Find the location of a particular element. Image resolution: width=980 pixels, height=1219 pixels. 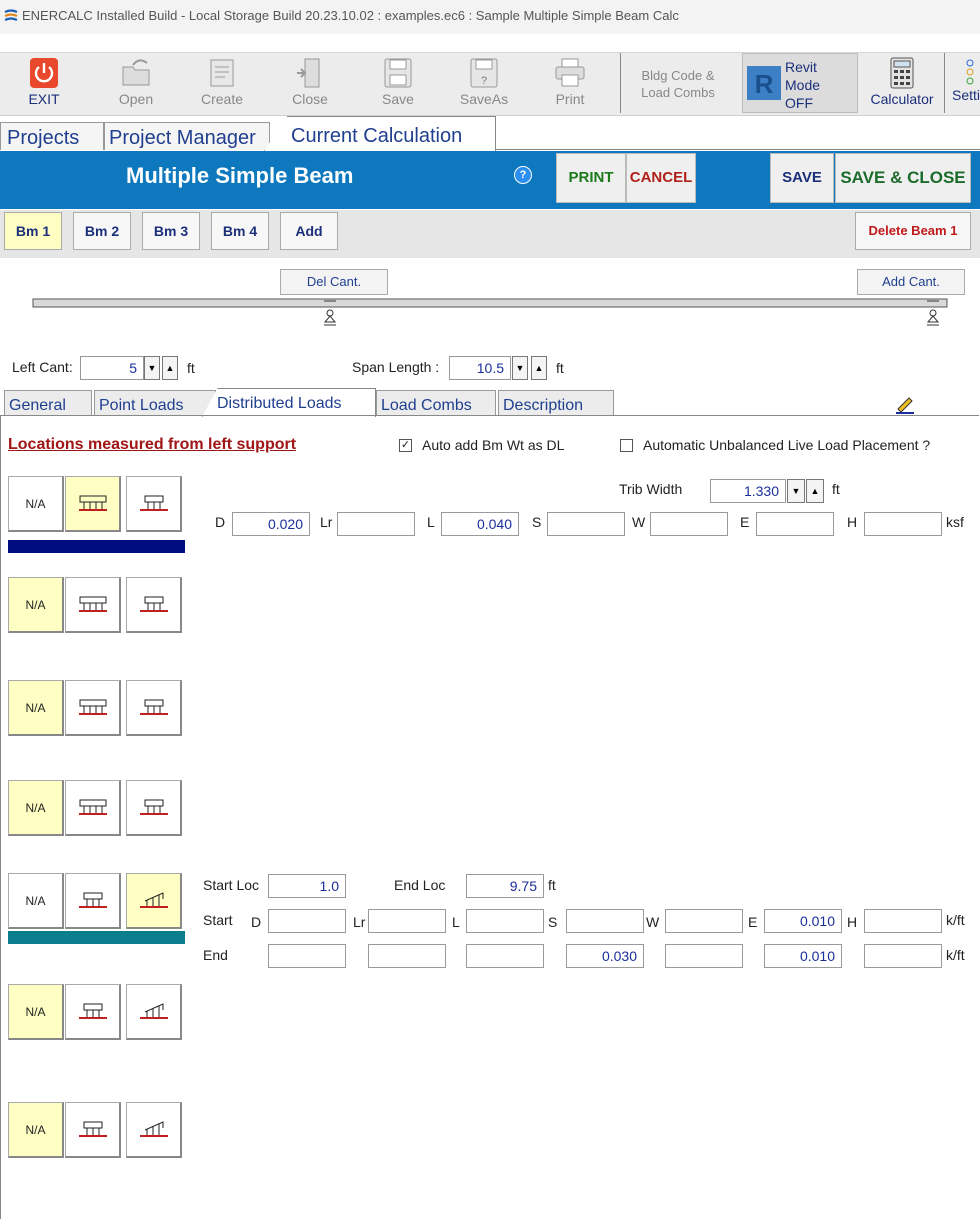

open-label: Open is located at coordinates (136, 99).